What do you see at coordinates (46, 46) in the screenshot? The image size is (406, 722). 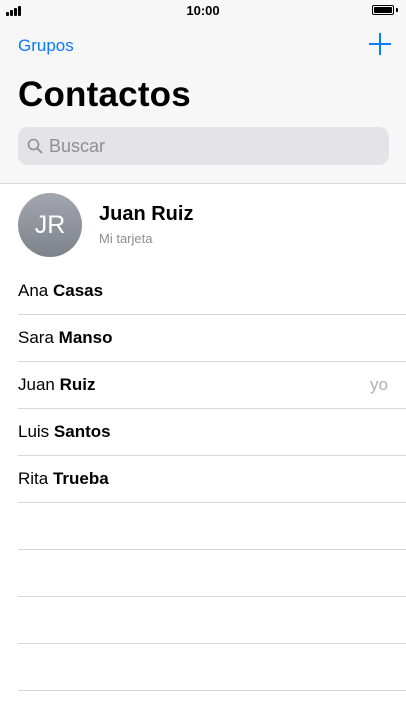 I see `groups-button: Grupos` at bounding box center [46, 46].